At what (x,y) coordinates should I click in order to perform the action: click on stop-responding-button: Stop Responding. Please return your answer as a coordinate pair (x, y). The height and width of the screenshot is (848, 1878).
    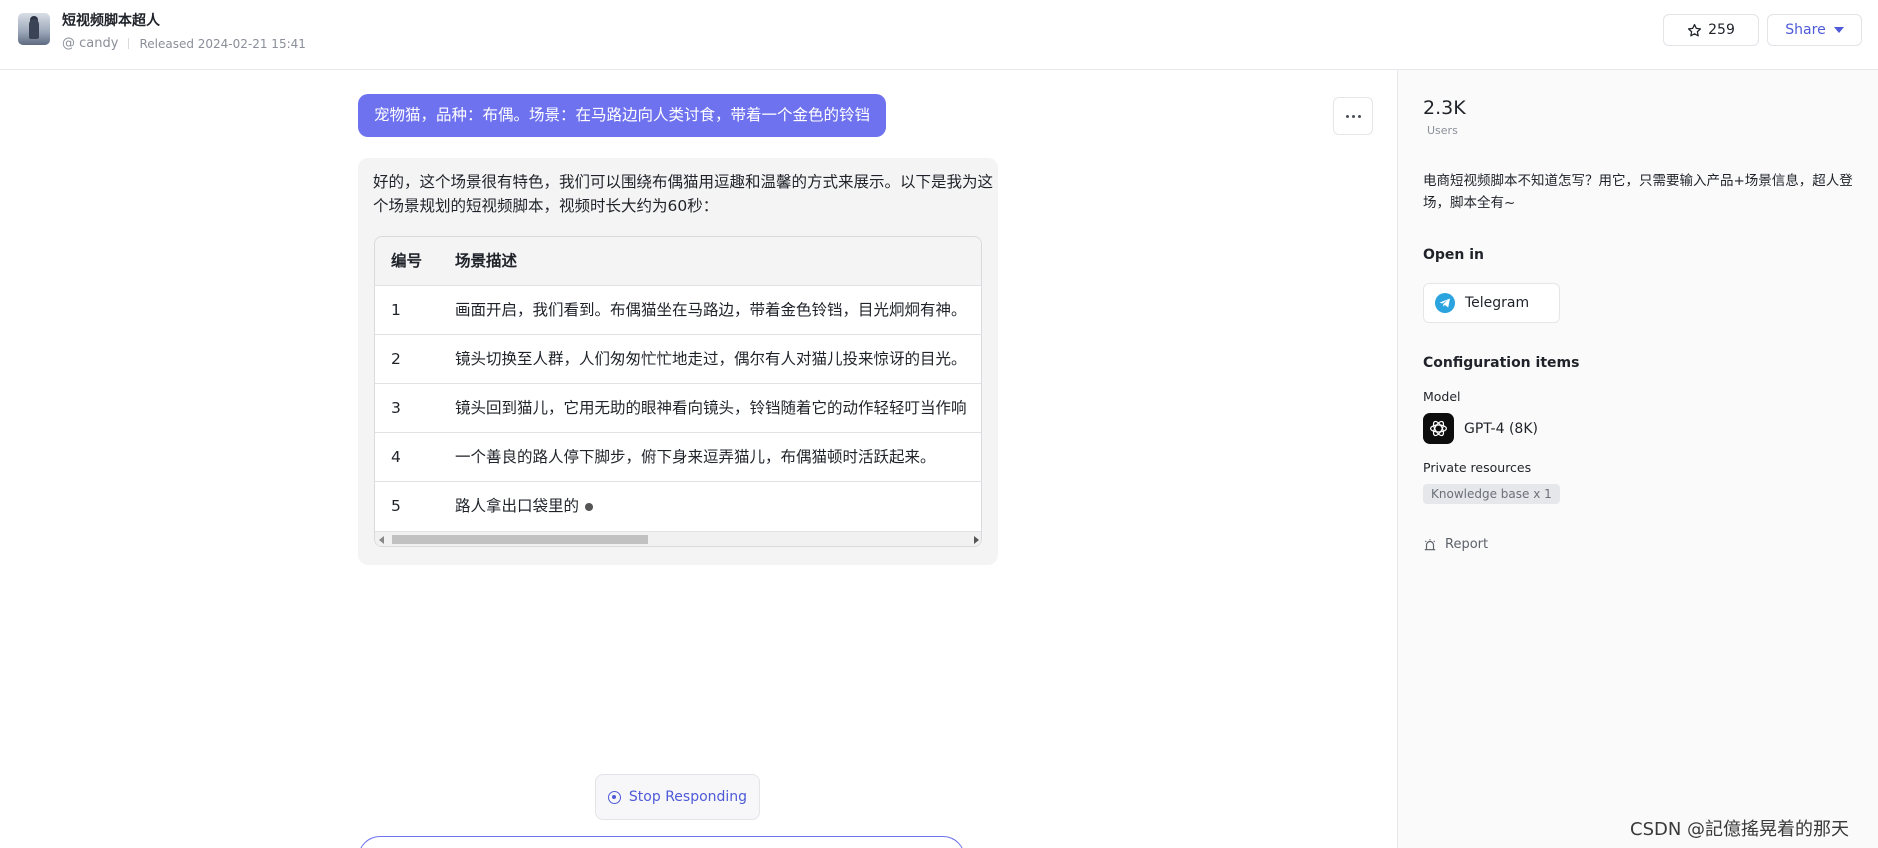
    Looking at the image, I should click on (677, 797).